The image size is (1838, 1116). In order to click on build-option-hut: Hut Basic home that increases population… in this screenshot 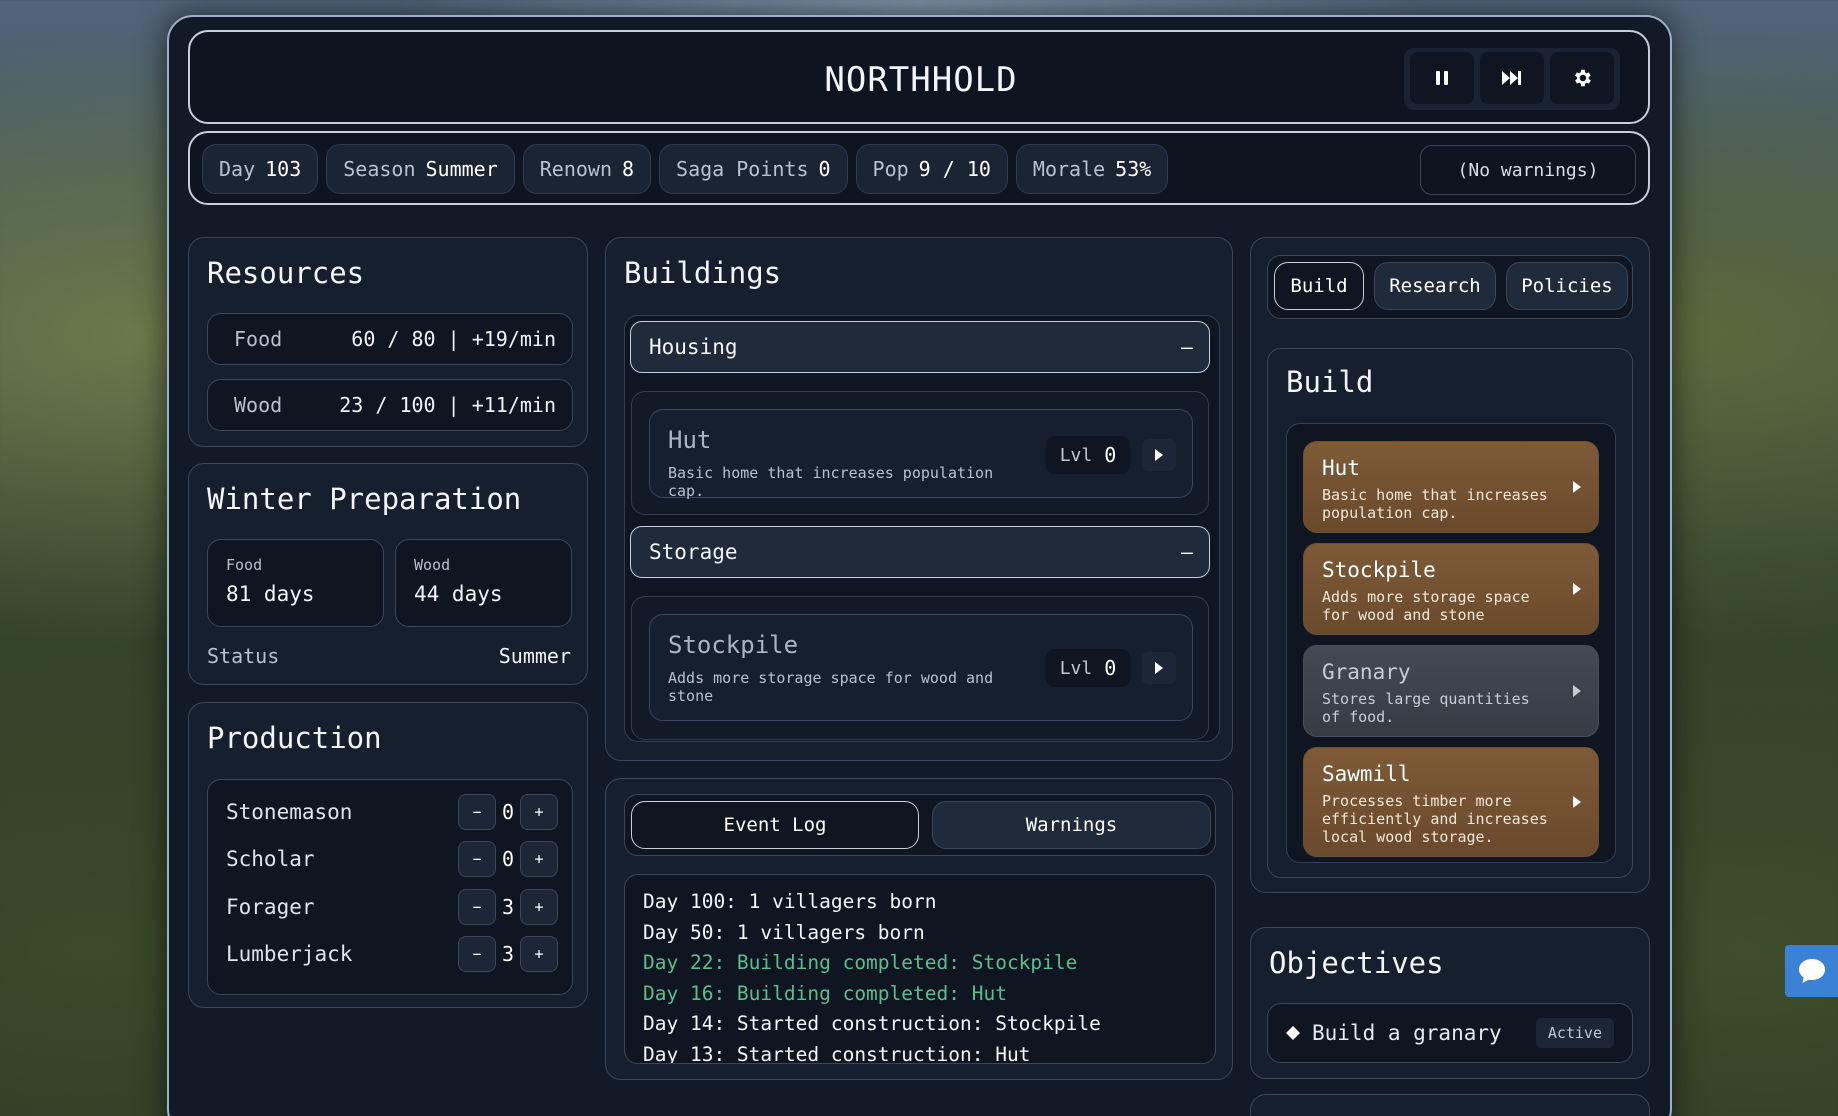, I will do `click(1451, 487)`.